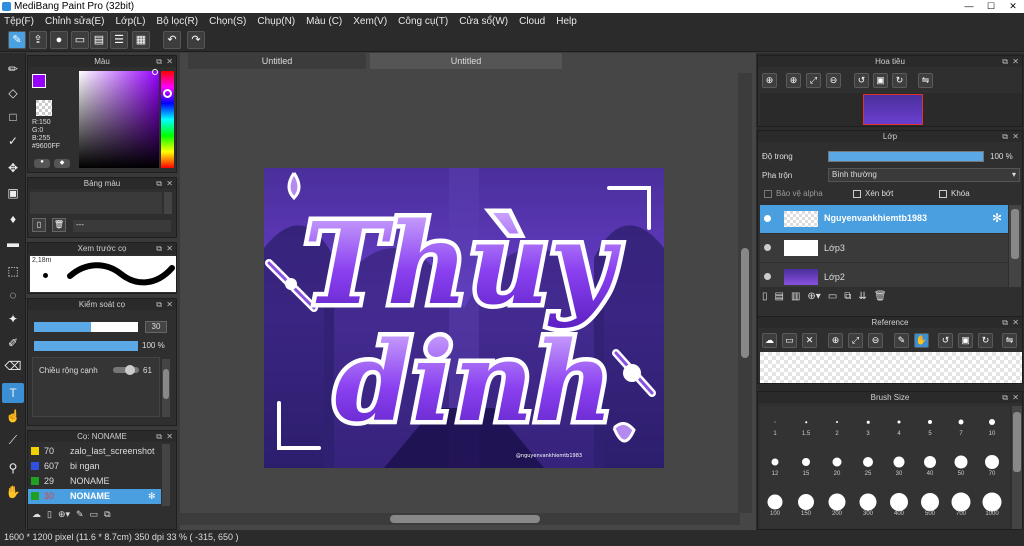 This screenshot has height=546, width=1024. Describe the element at coordinates (166, 475) in the screenshot. I see `brush-list-scrollbar` at that location.